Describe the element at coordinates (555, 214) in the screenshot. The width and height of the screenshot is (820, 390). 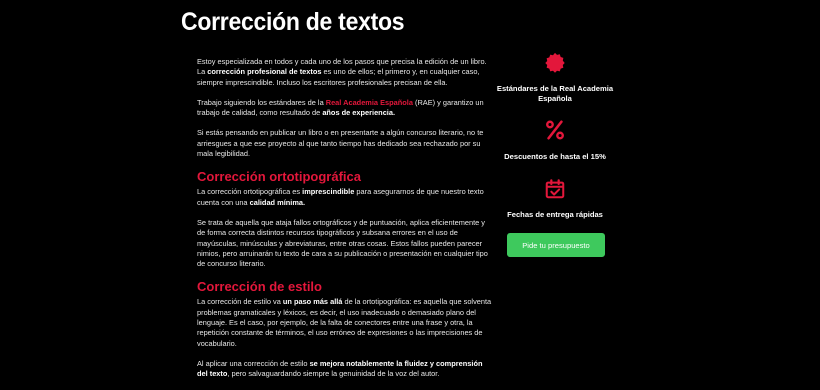
I see `feature-label: Fechas de entrega rápidas` at that location.